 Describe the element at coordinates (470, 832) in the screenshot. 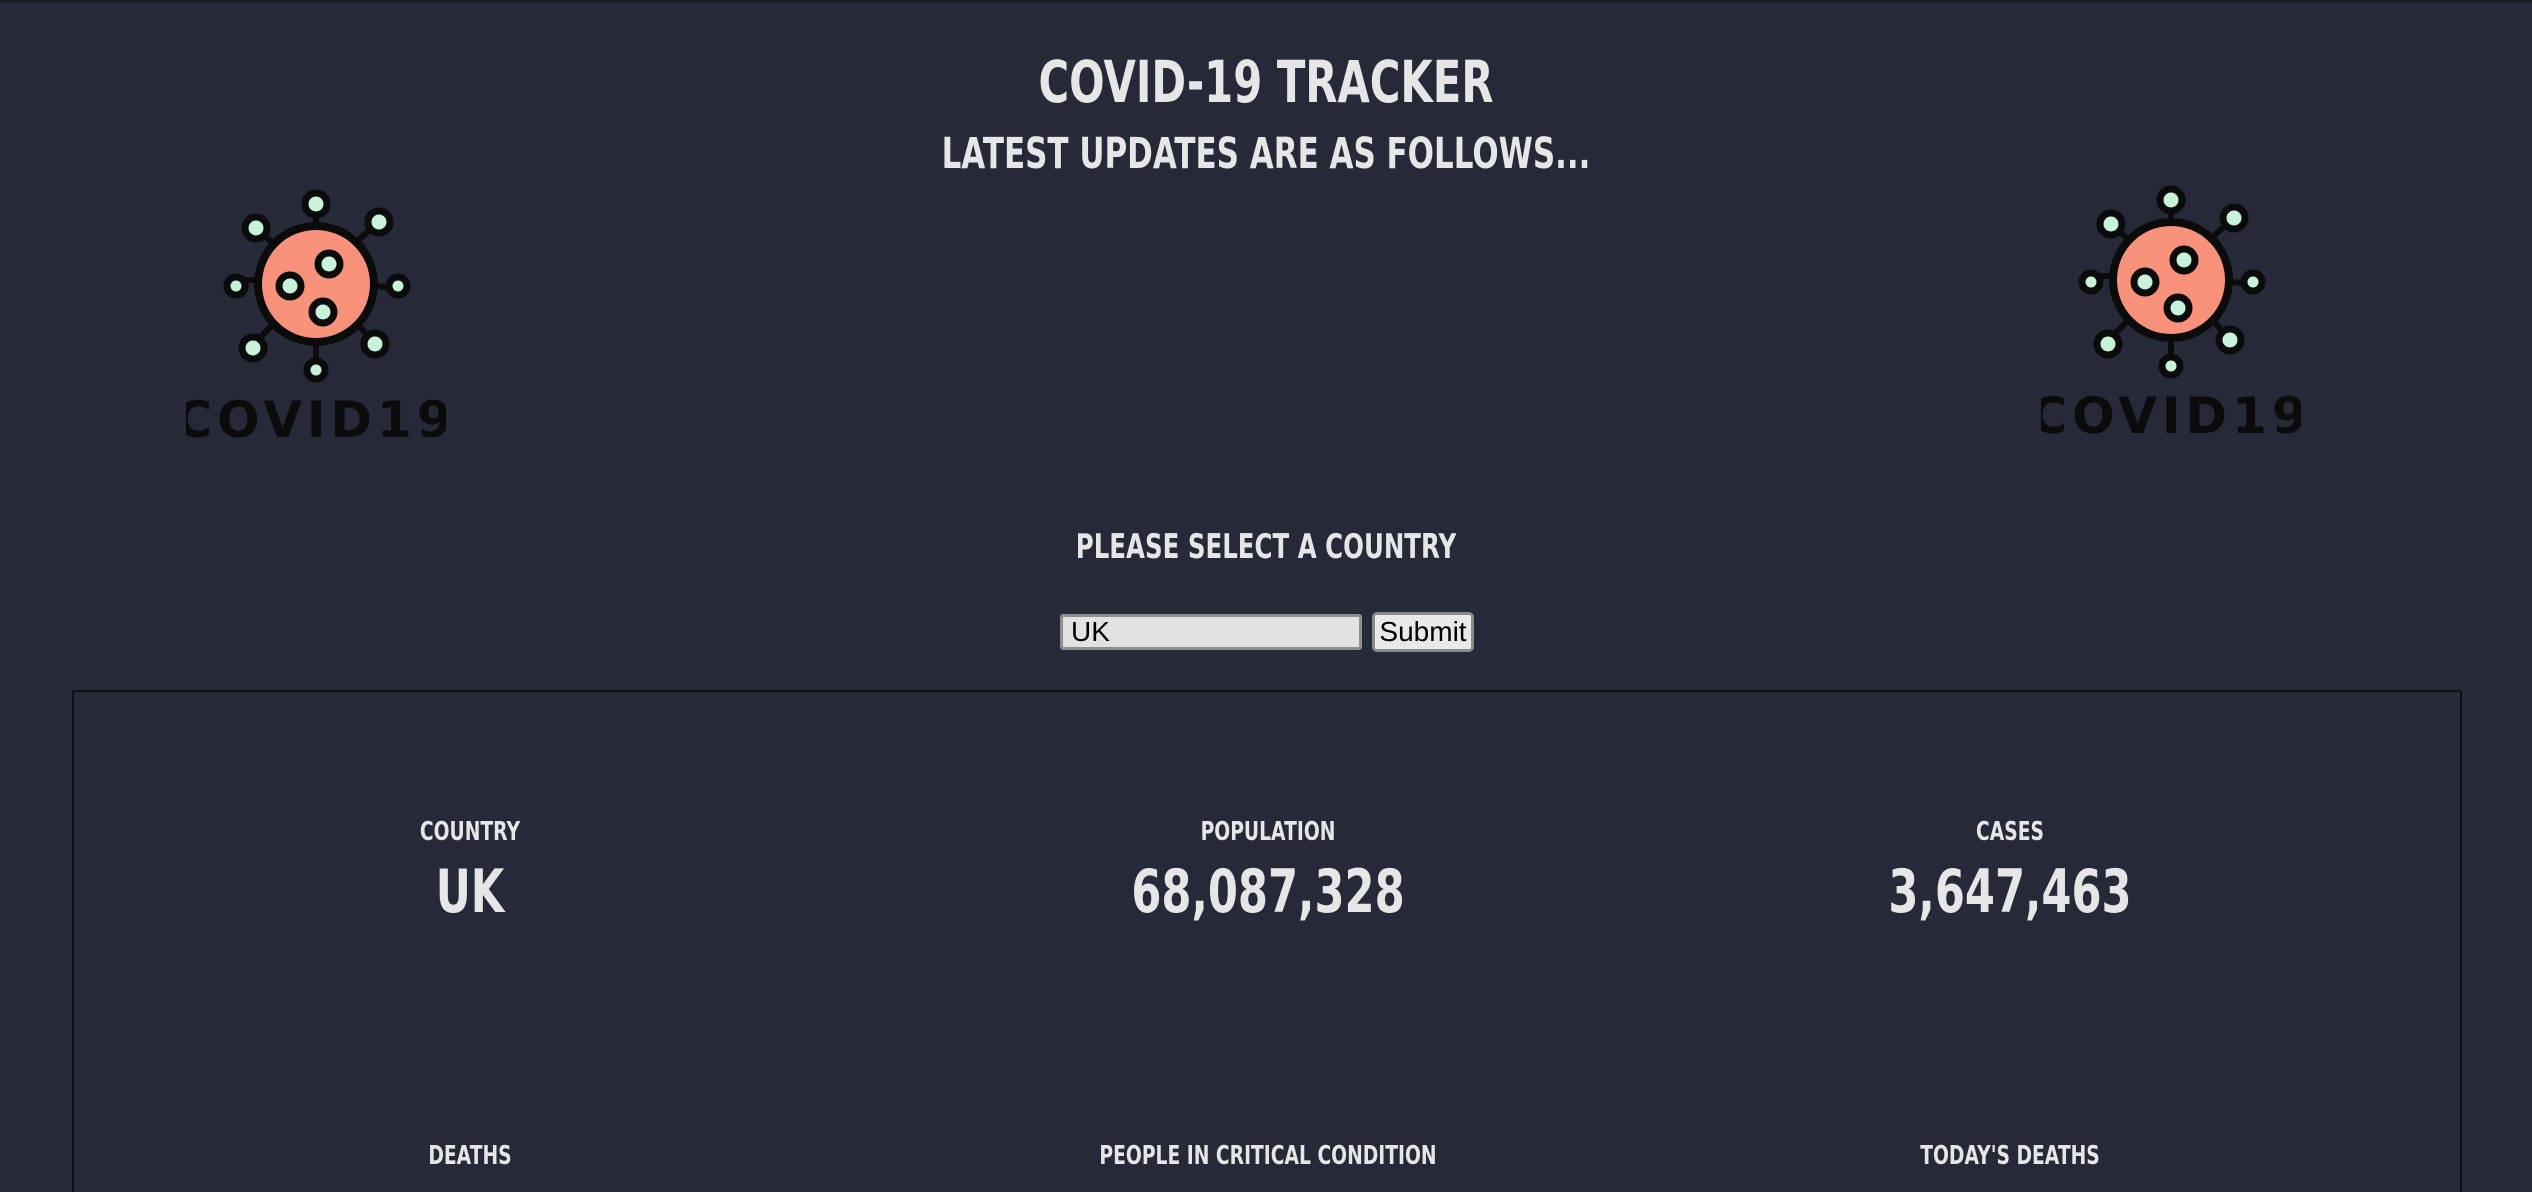

I see `stat-country-label: Country` at that location.